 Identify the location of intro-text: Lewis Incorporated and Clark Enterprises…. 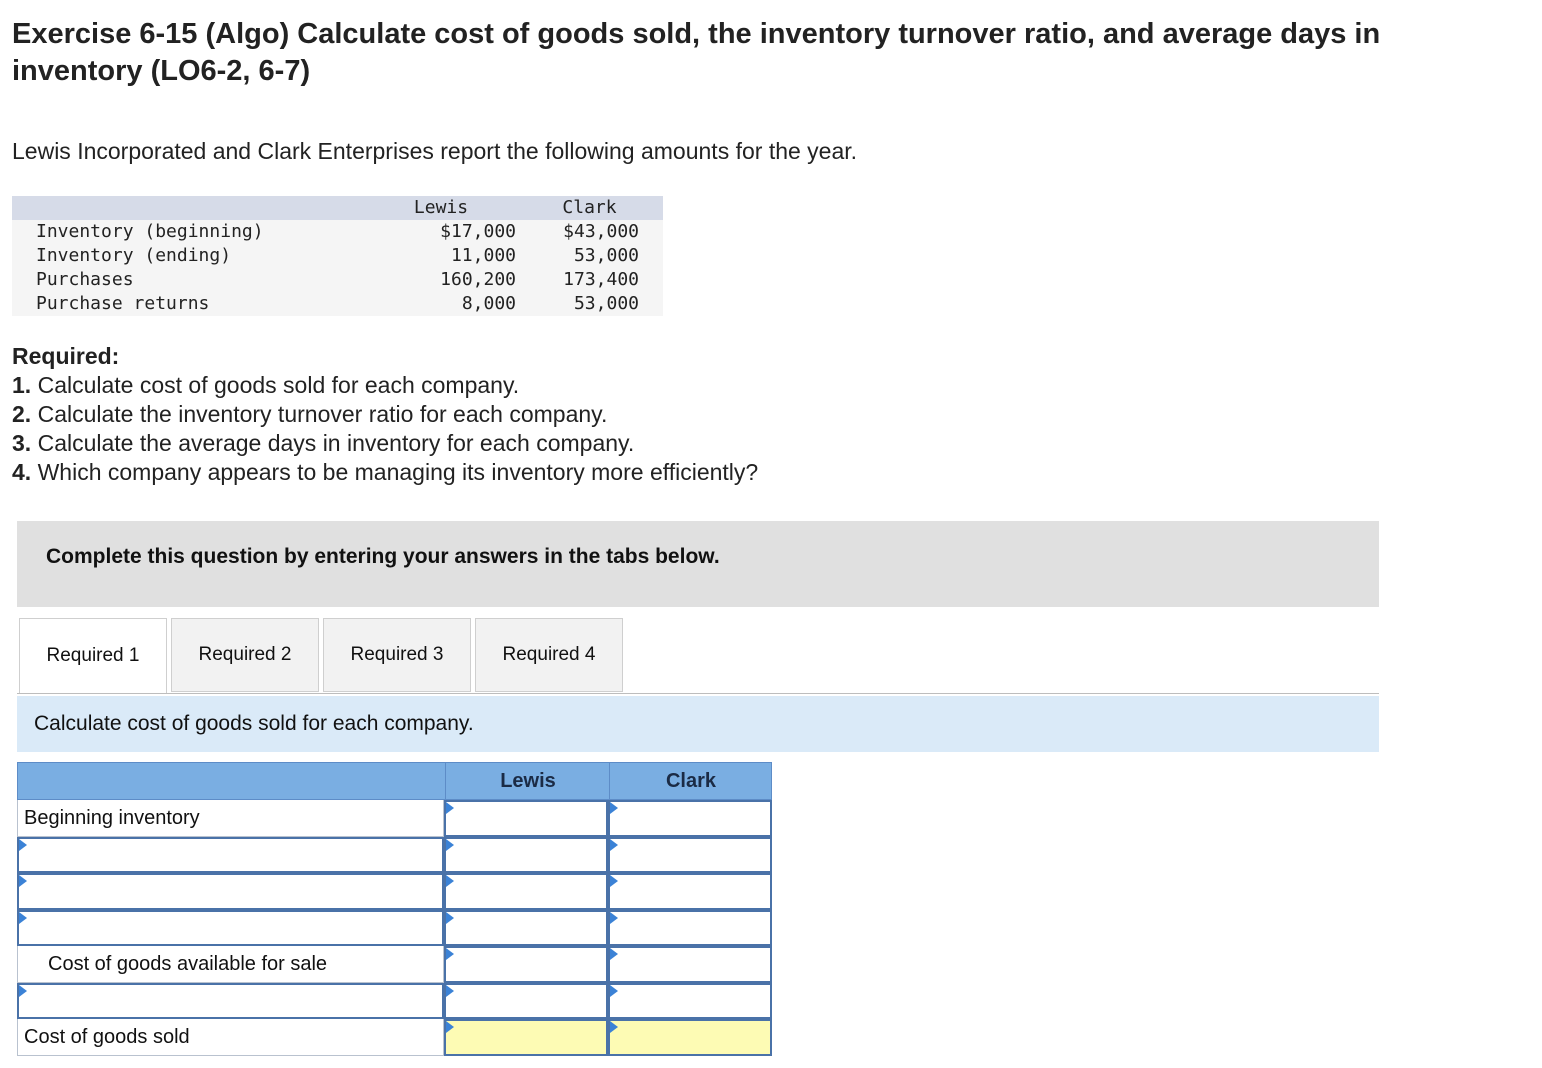
(435, 151).